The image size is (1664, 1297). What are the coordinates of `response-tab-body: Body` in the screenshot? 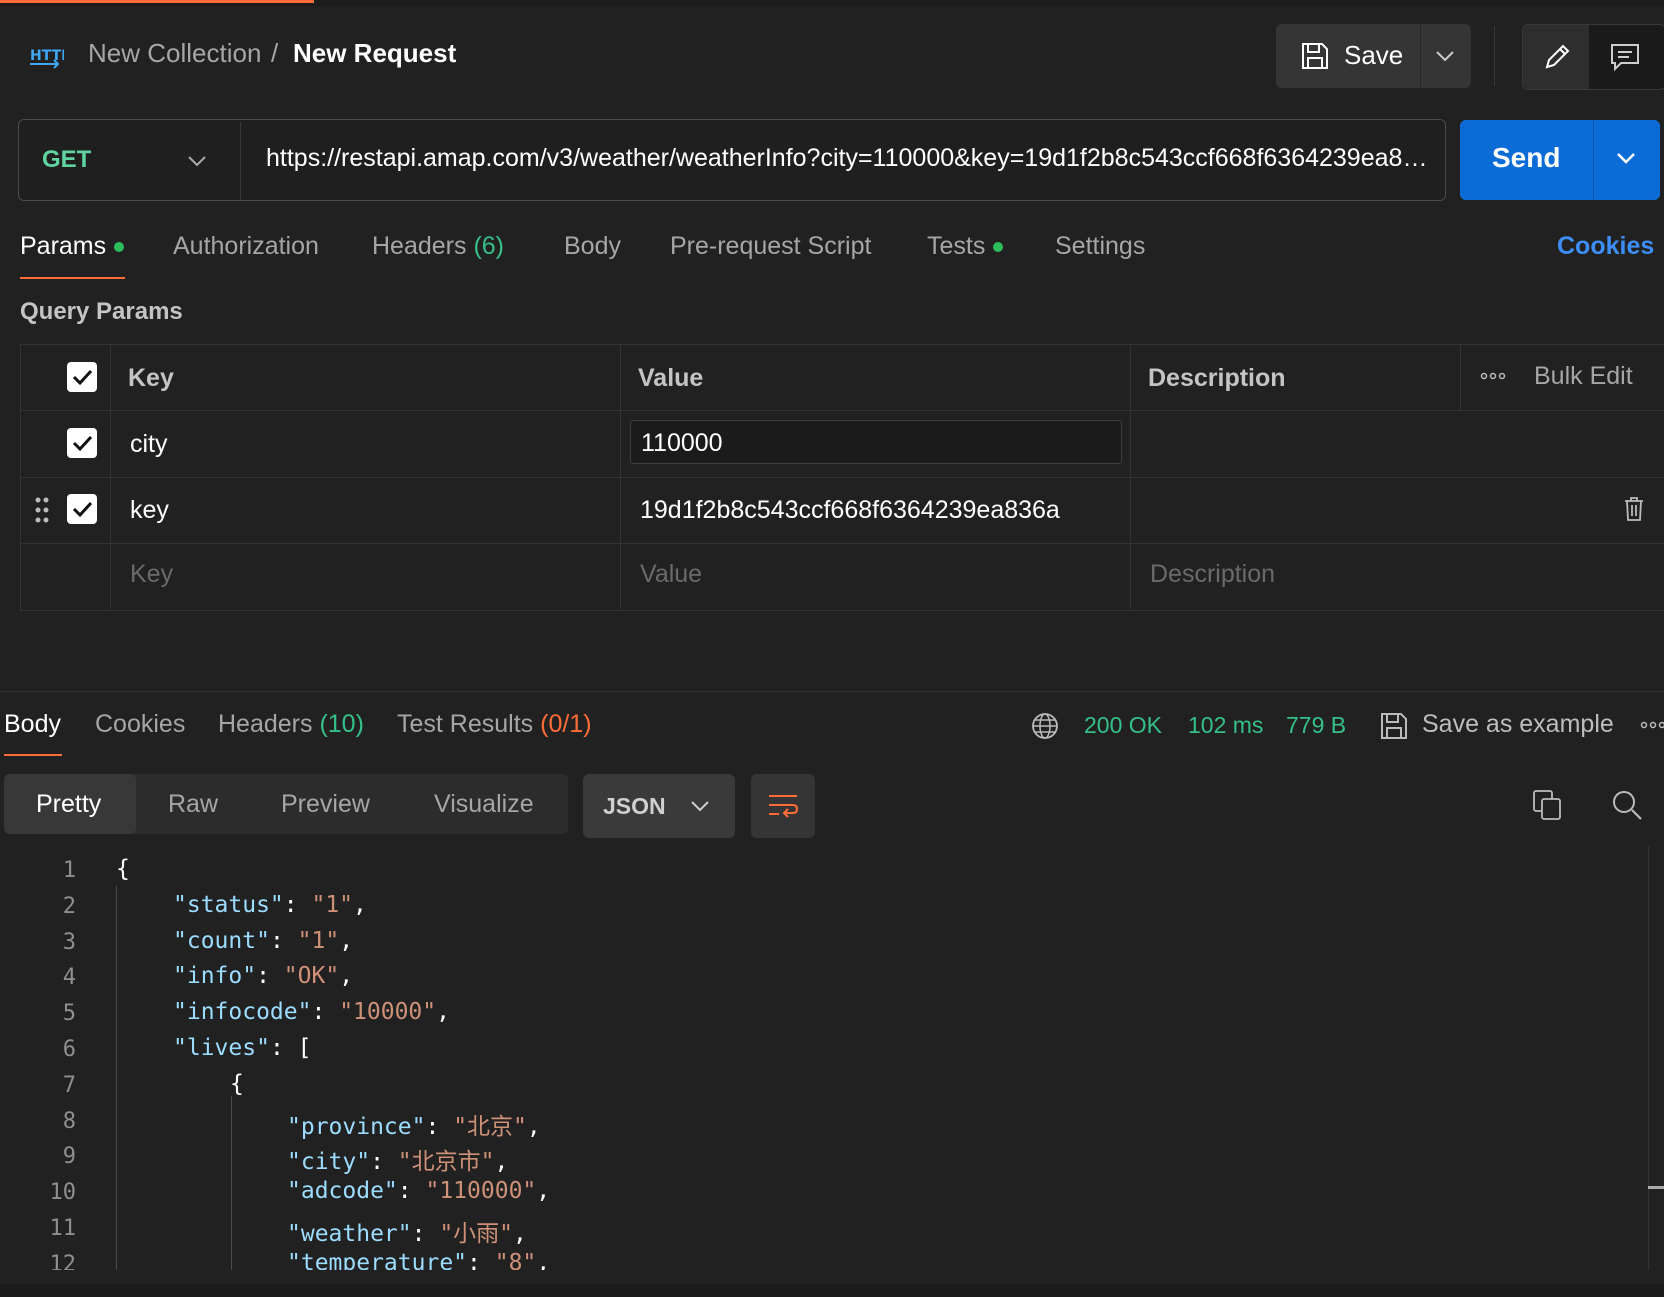 It's located at (32, 724).